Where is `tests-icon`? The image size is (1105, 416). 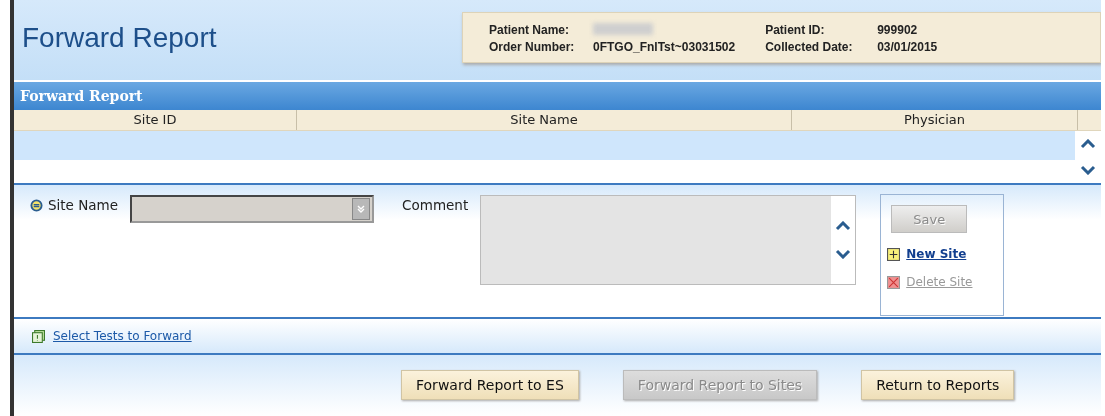 tests-icon is located at coordinates (38, 336).